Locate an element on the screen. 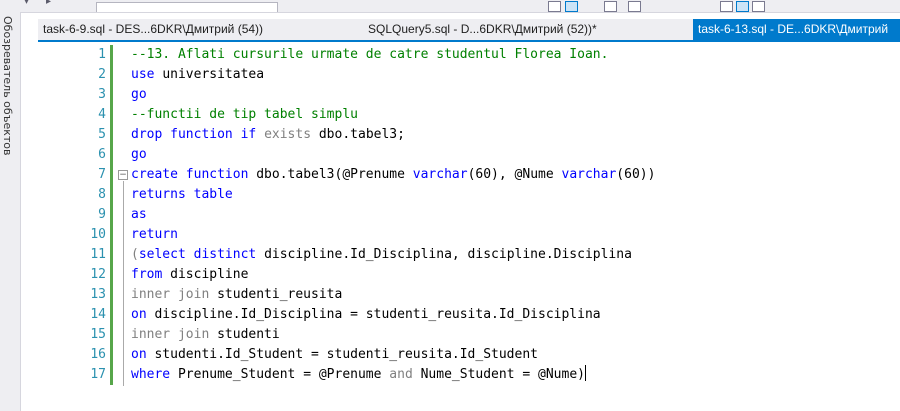 This screenshot has height=411, width=900. line-number: 16 is located at coordinates (98, 354).